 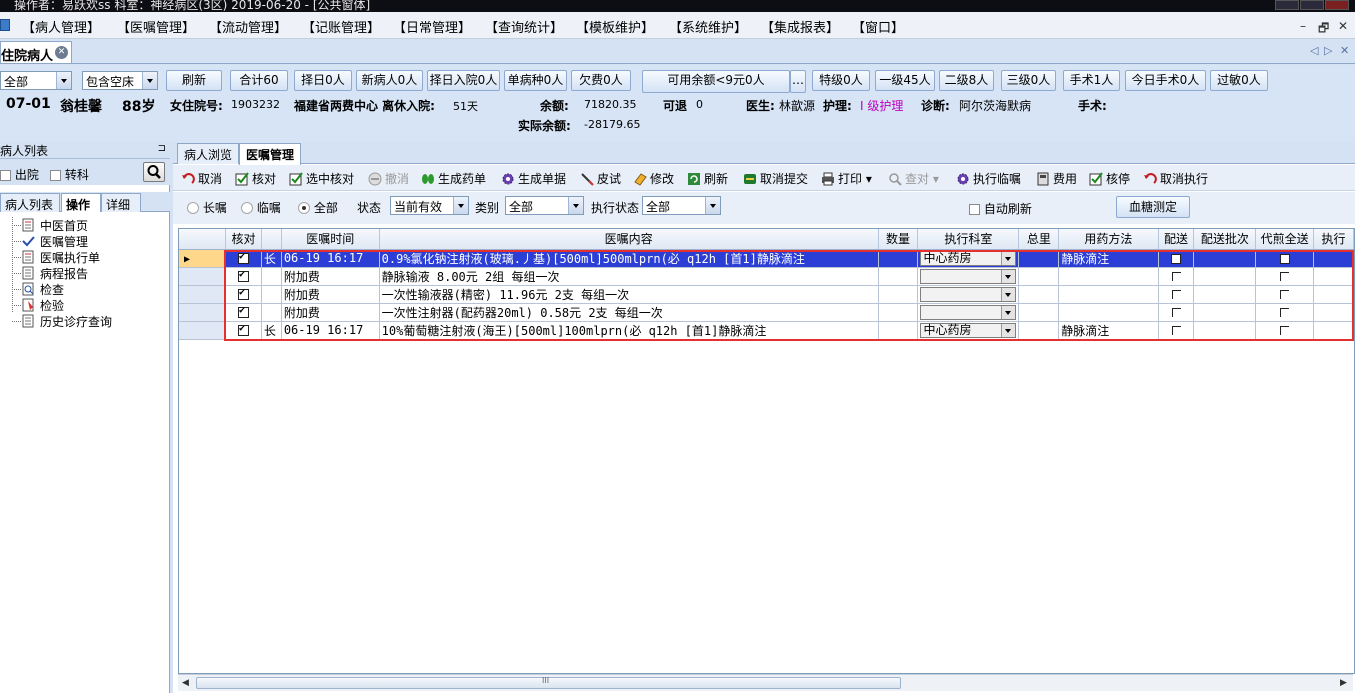 I want to click on tab-order-management: 医嘱管理, so click(x=270, y=154).